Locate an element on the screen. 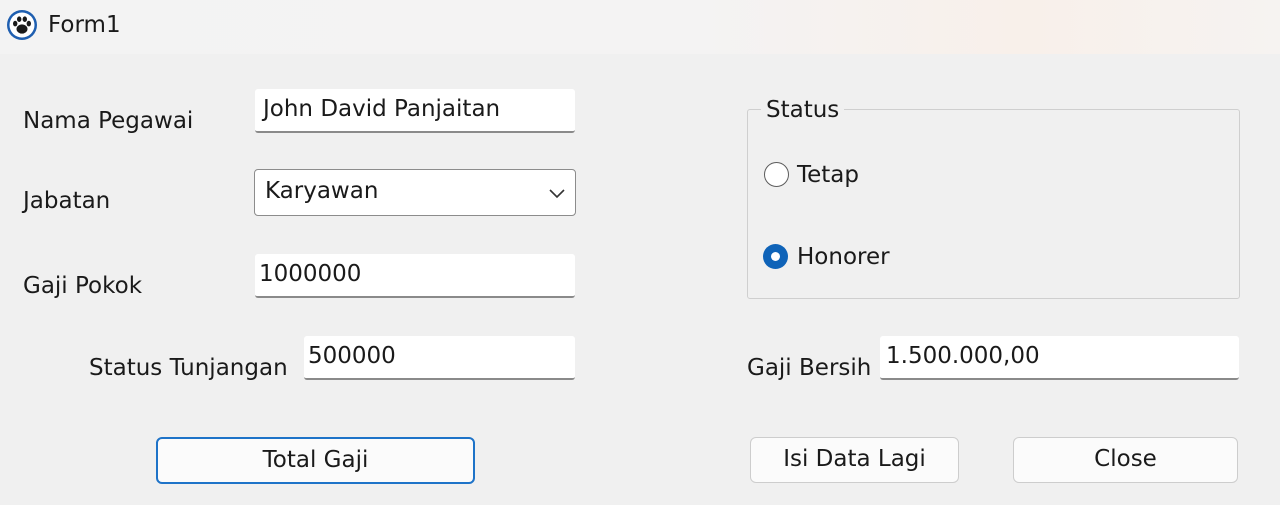 The height and width of the screenshot is (505, 1280). gaji-bersih-output: 1.500.000,00 is located at coordinates (1059, 358).